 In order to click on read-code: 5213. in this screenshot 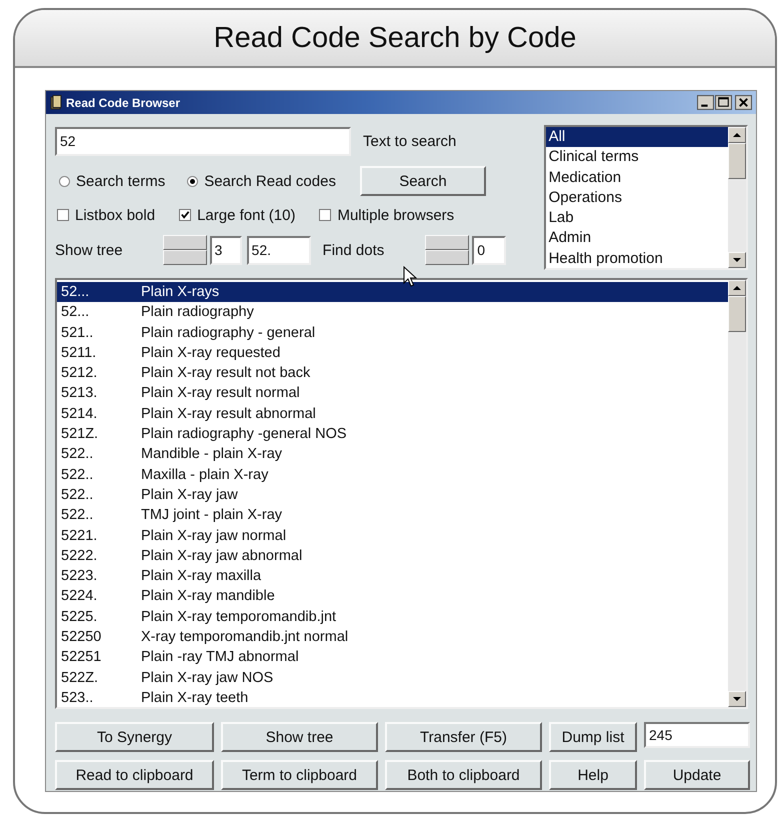, I will do `click(79, 394)`.